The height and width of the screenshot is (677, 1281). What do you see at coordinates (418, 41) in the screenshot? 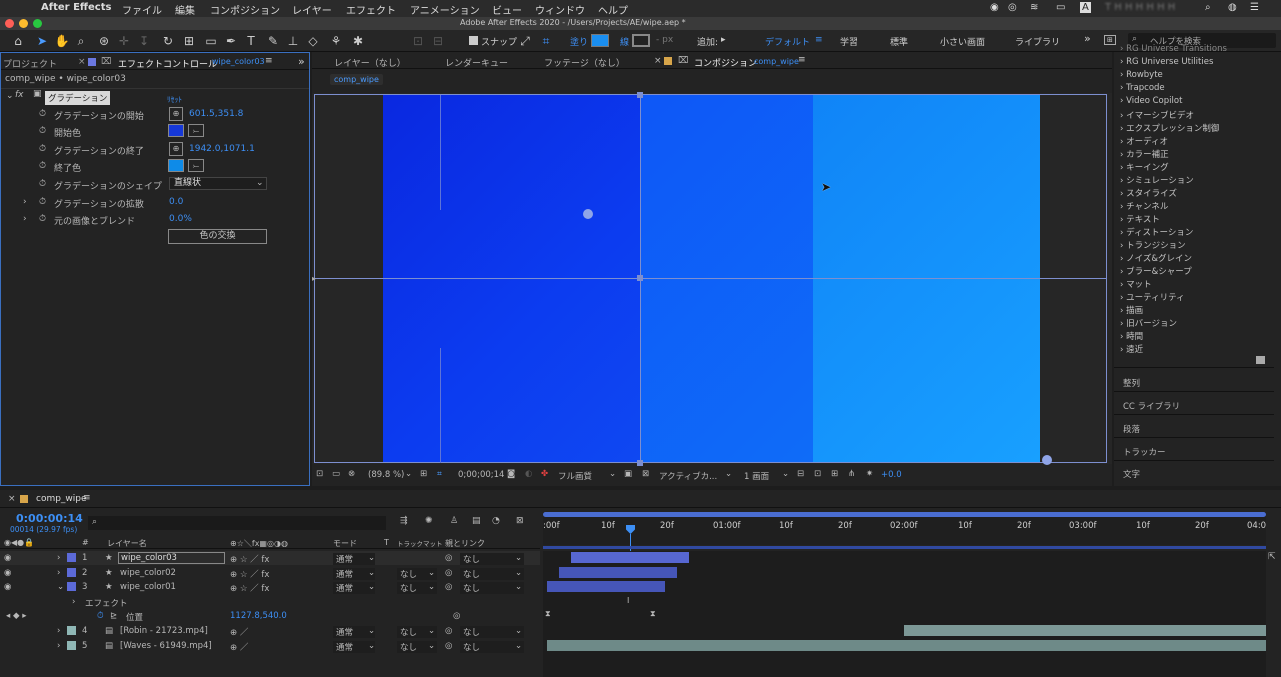
I see `align-icon: ⊡` at bounding box center [418, 41].